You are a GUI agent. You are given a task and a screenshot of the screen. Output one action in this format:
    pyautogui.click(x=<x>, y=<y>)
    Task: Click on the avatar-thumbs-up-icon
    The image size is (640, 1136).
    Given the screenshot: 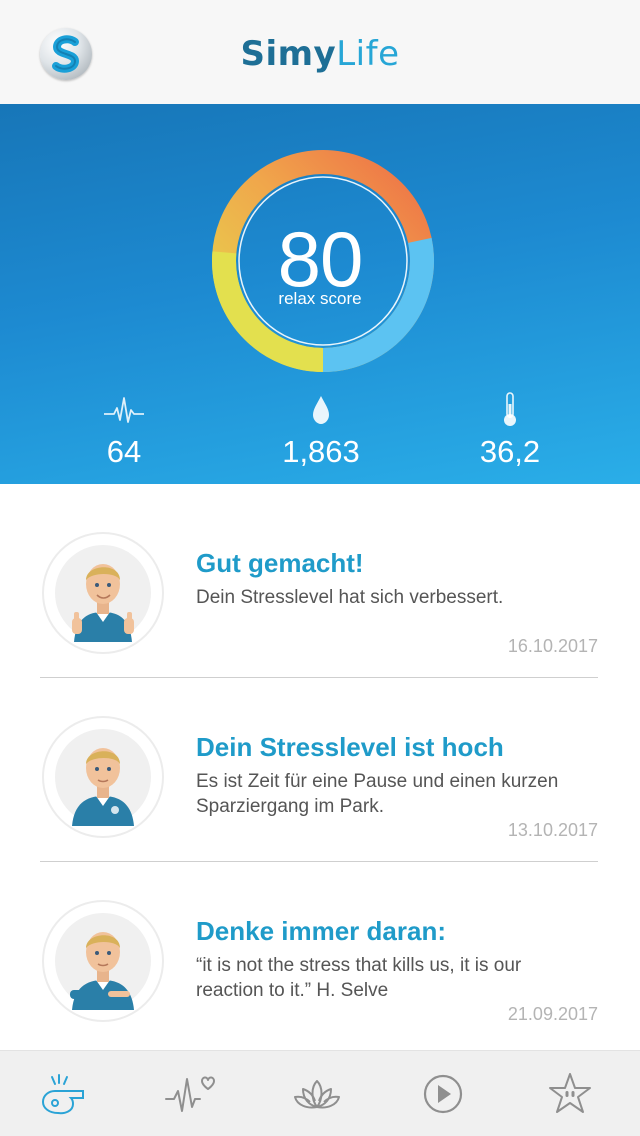 What is the action you would take?
    pyautogui.click(x=103, y=593)
    